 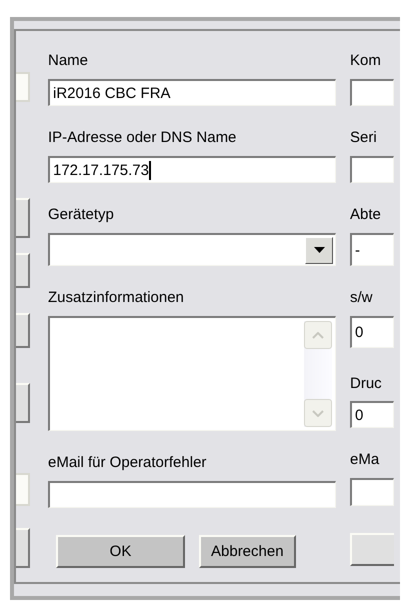 I want to click on input-field: 172.17.175.73, so click(x=192, y=169).